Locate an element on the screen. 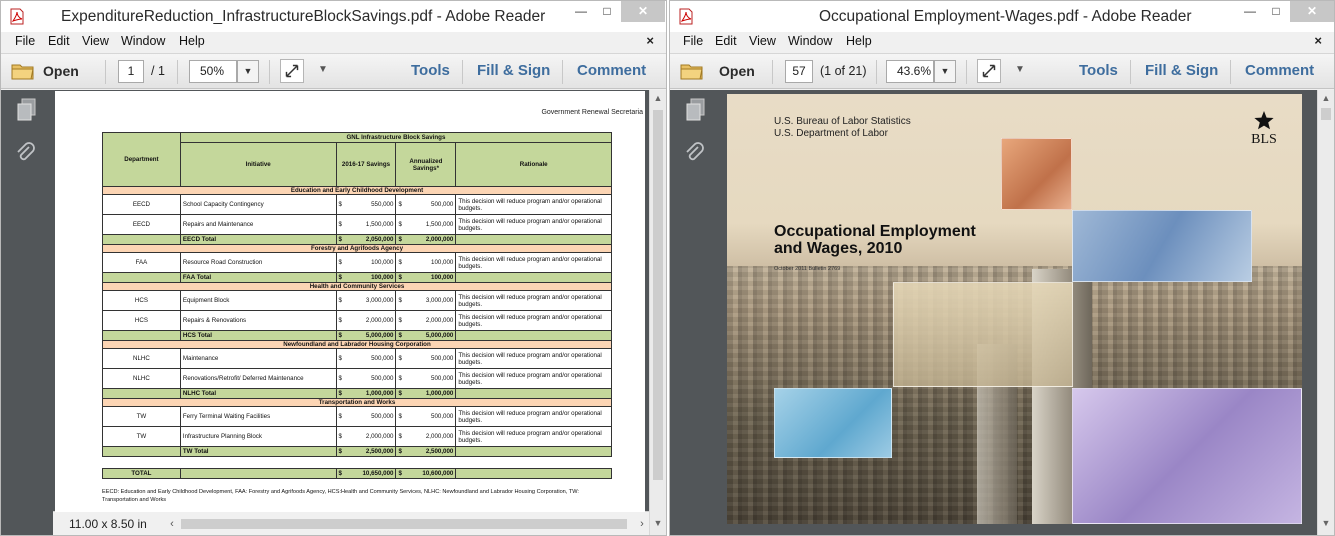  amount-value: 2,500,000 is located at coordinates (439, 451).